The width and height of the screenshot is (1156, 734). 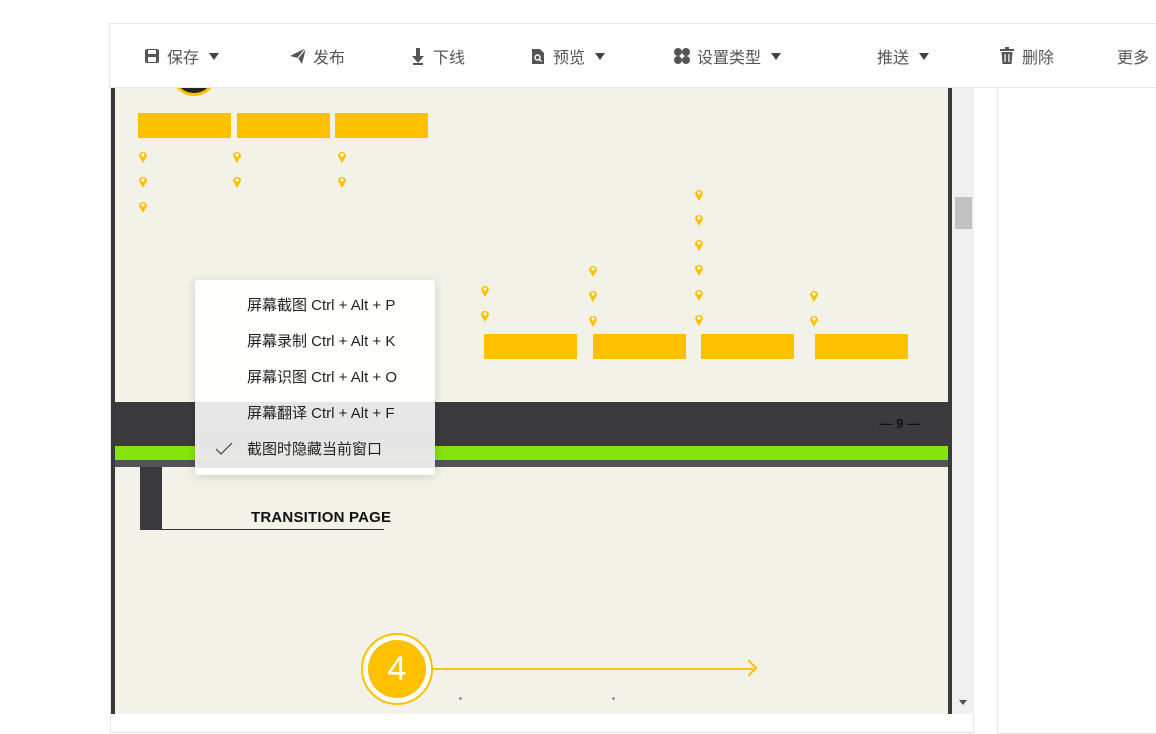 I want to click on arrow-line, so click(x=593, y=669).